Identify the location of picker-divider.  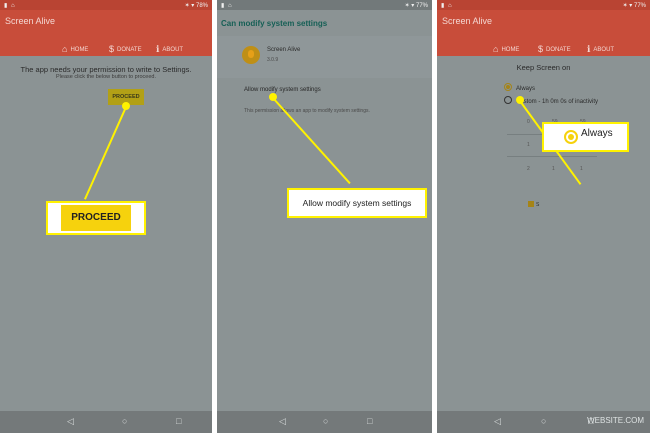
(552, 156).